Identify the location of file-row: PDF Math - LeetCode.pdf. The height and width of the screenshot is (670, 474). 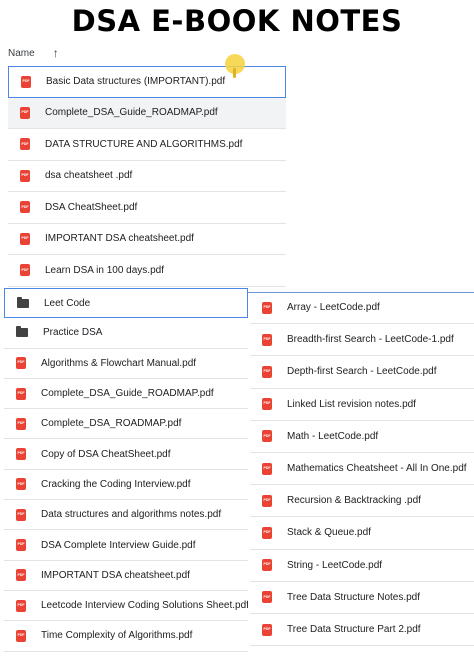
(362, 437).